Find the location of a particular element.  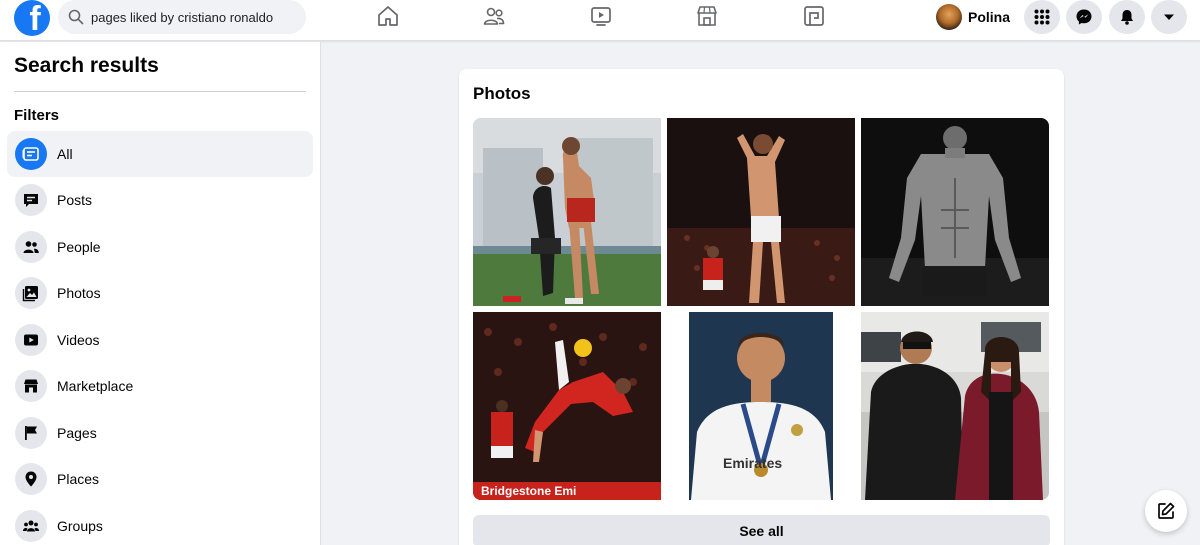

filter-label: Posts is located at coordinates (75, 200).